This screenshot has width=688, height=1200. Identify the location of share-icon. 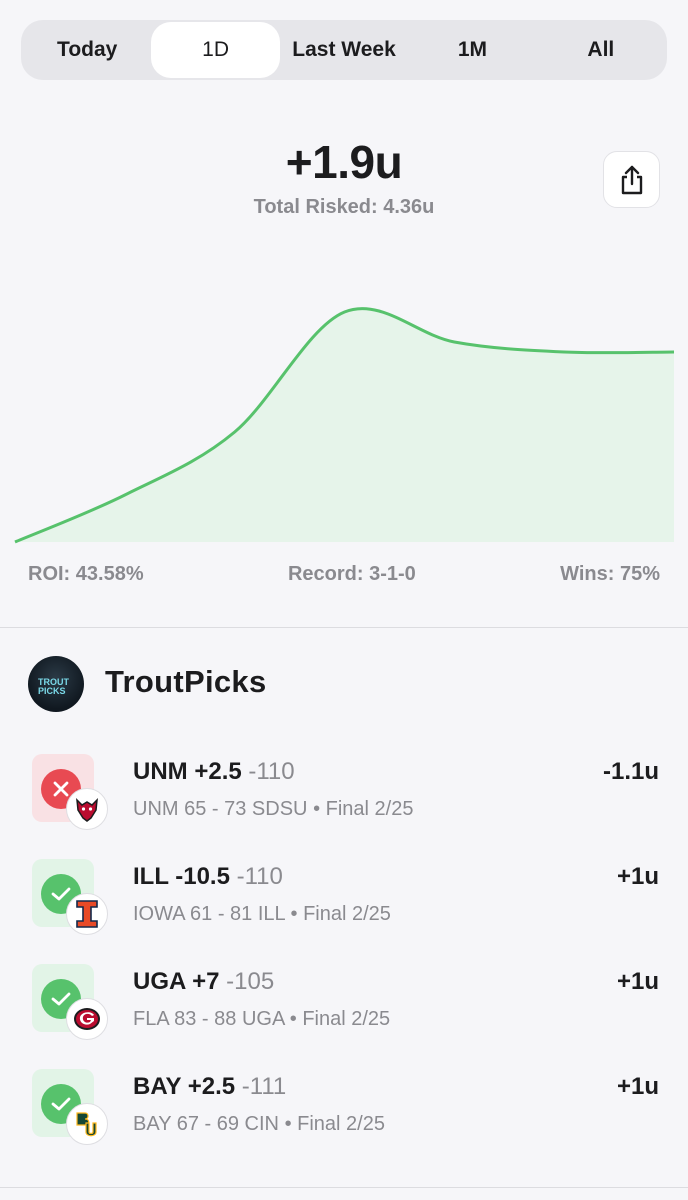
(631, 179).